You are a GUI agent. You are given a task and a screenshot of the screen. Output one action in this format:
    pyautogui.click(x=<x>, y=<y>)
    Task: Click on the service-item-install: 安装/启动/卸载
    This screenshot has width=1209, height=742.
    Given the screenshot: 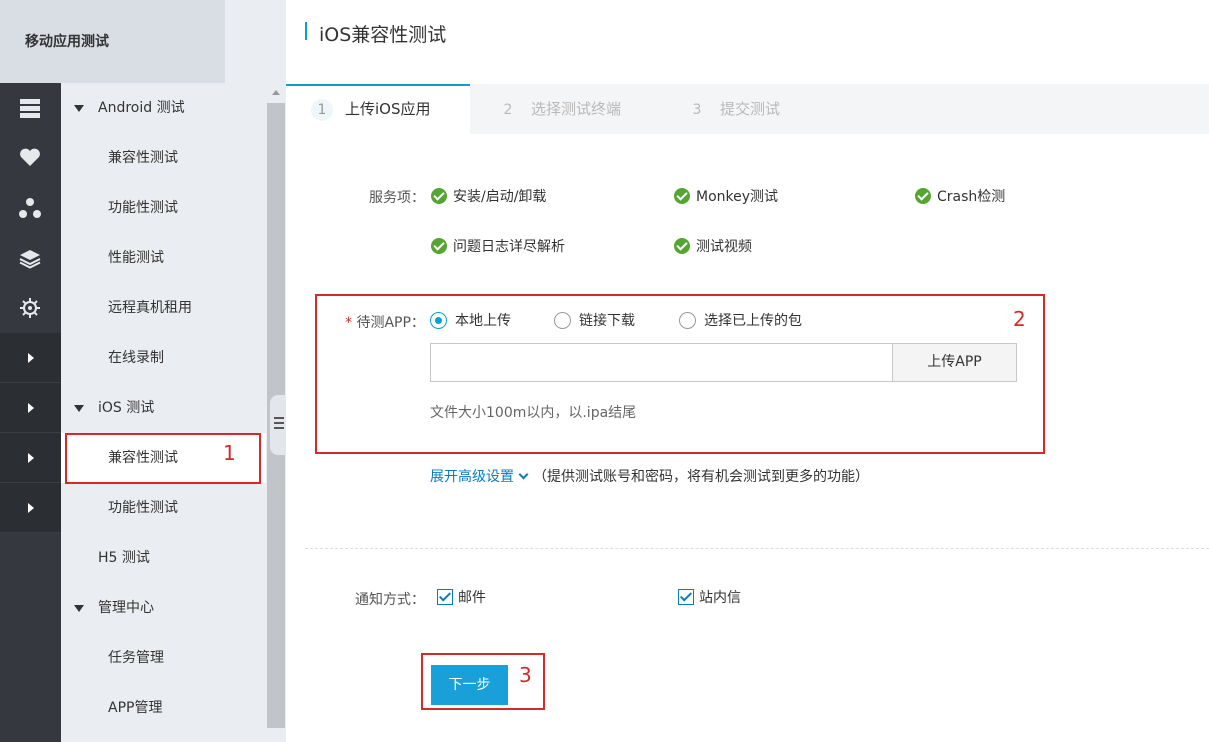 What is the action you would take?
    pyautogui.click(x=488, y=197)
    